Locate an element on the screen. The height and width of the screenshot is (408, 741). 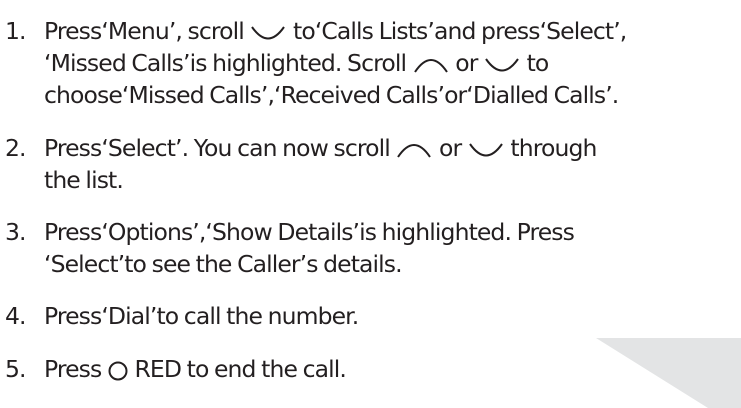
step-line: the list. is located at coordinates (84, 180).